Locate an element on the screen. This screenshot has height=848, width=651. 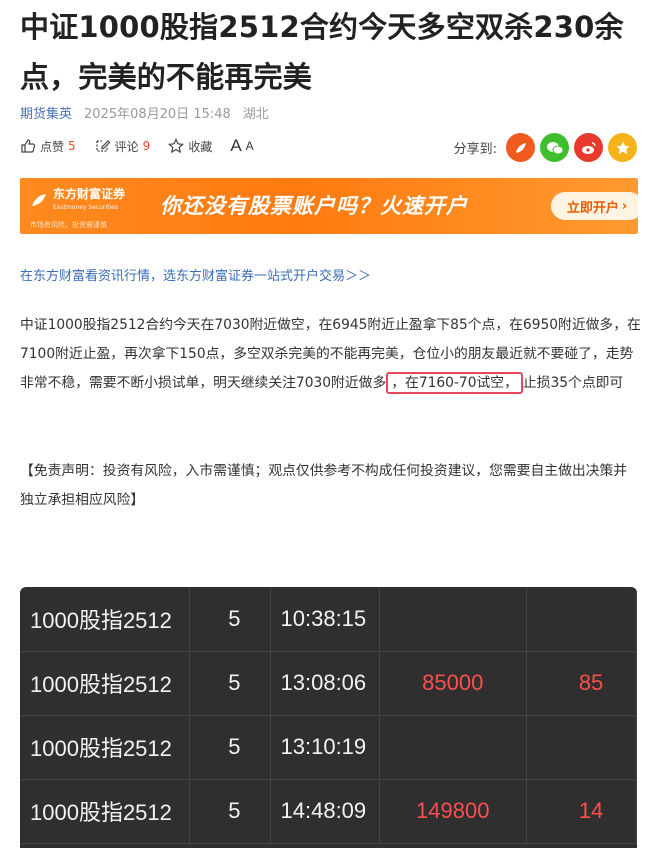
article-actions: 点赞 5 评论 9 收藏 AA is located at coordinates (137, 146).